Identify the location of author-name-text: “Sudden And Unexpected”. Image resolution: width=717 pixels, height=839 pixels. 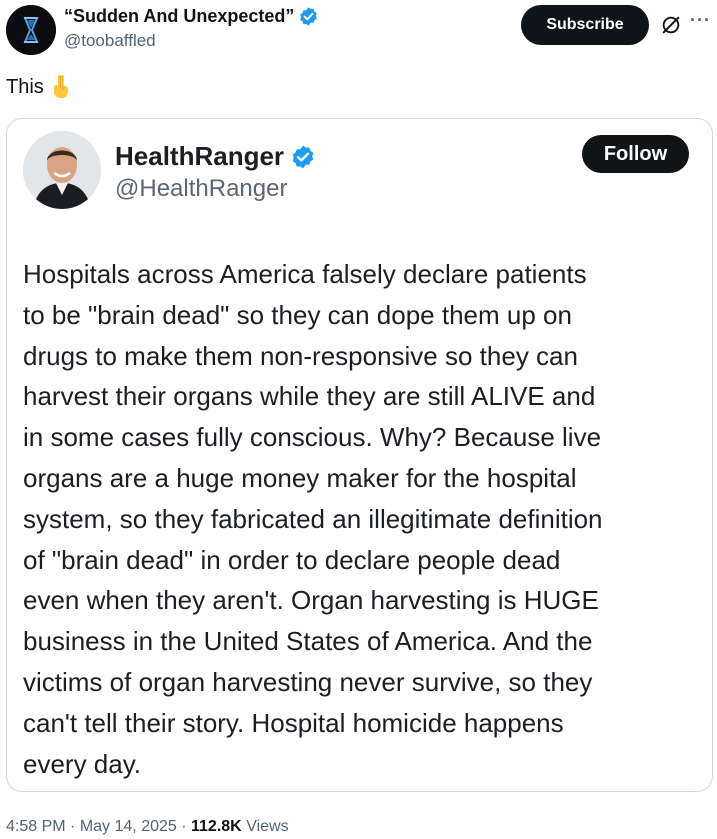
(179, 16).